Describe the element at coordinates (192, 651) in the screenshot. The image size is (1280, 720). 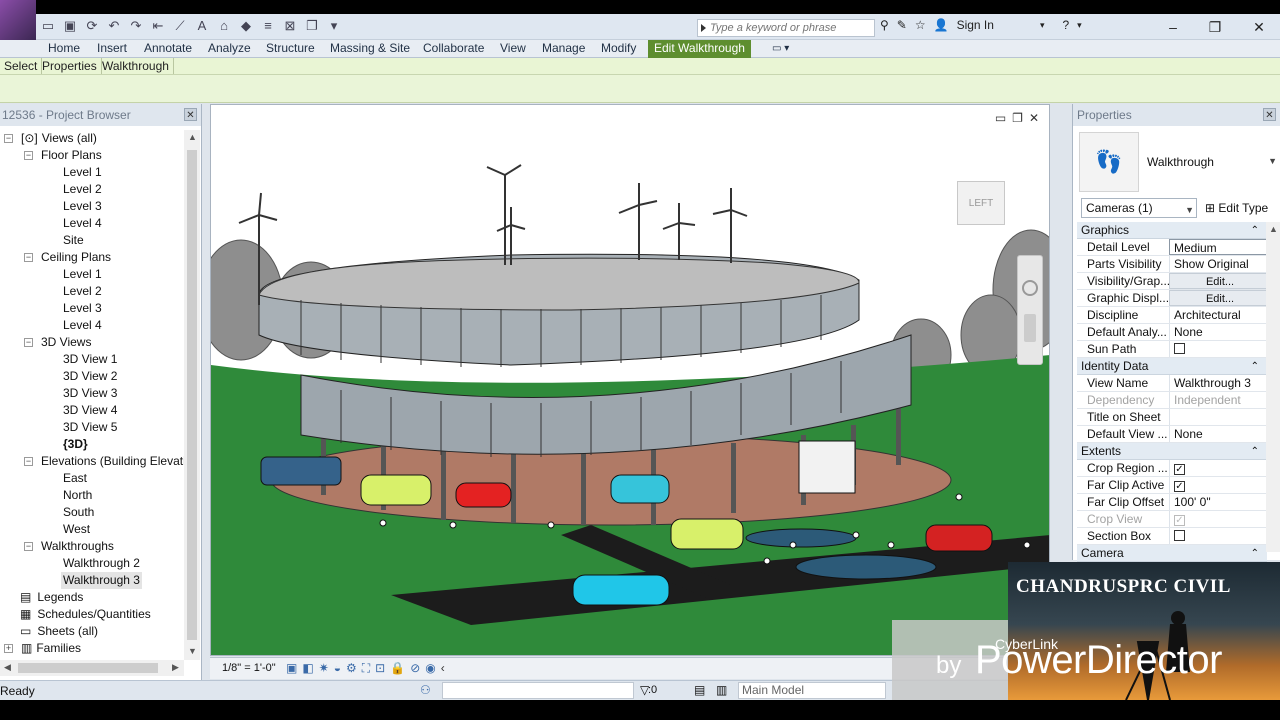
I see `scroll-down-icon: ▼` at that location.